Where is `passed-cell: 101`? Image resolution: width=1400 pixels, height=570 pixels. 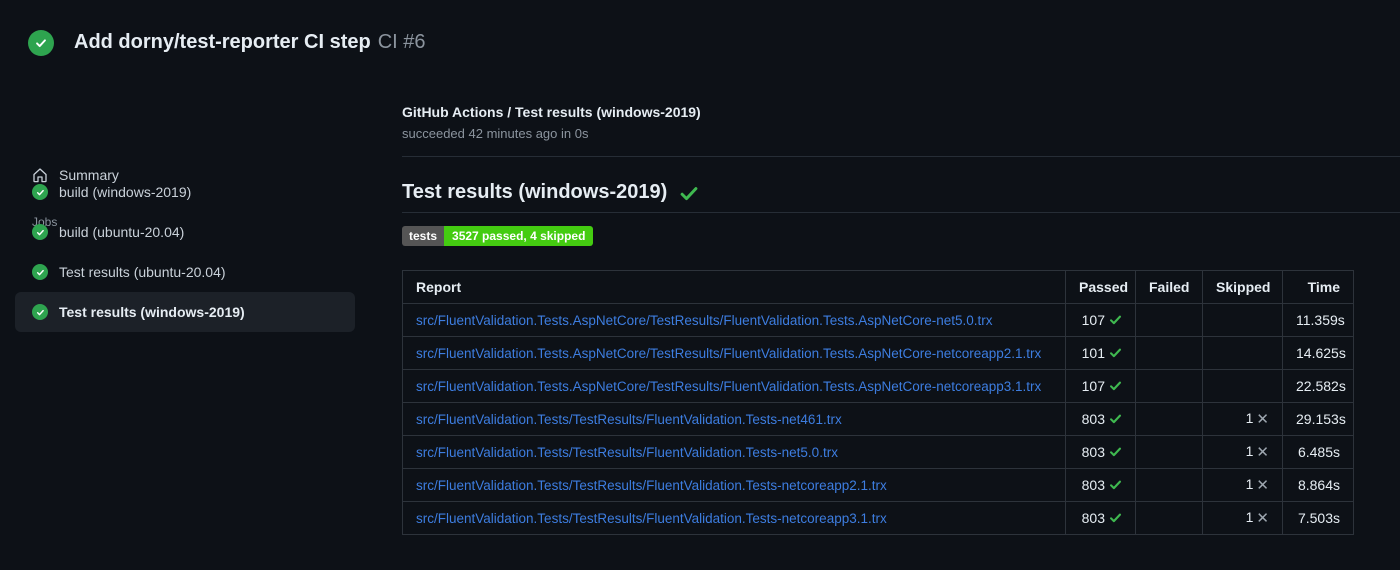 passed-cell: 101 is located at coordinates (1100, 353).